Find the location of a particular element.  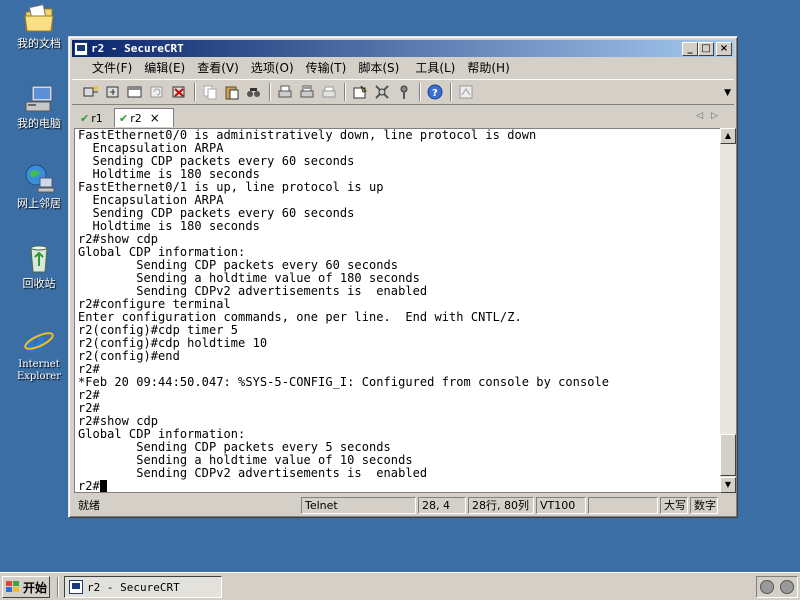

desktop-icon-my-documents: 我的文档 is located at coordinates (39, 26).